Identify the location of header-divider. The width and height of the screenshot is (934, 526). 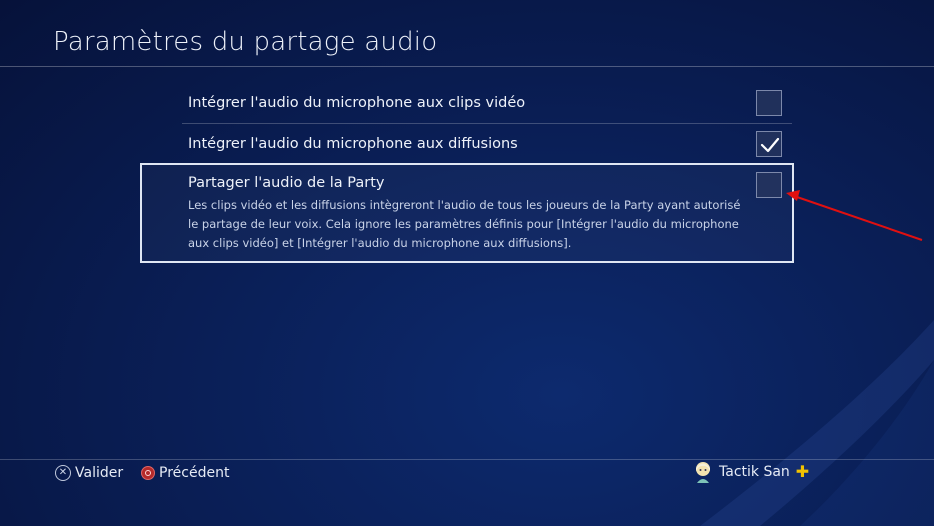
(467, 66).